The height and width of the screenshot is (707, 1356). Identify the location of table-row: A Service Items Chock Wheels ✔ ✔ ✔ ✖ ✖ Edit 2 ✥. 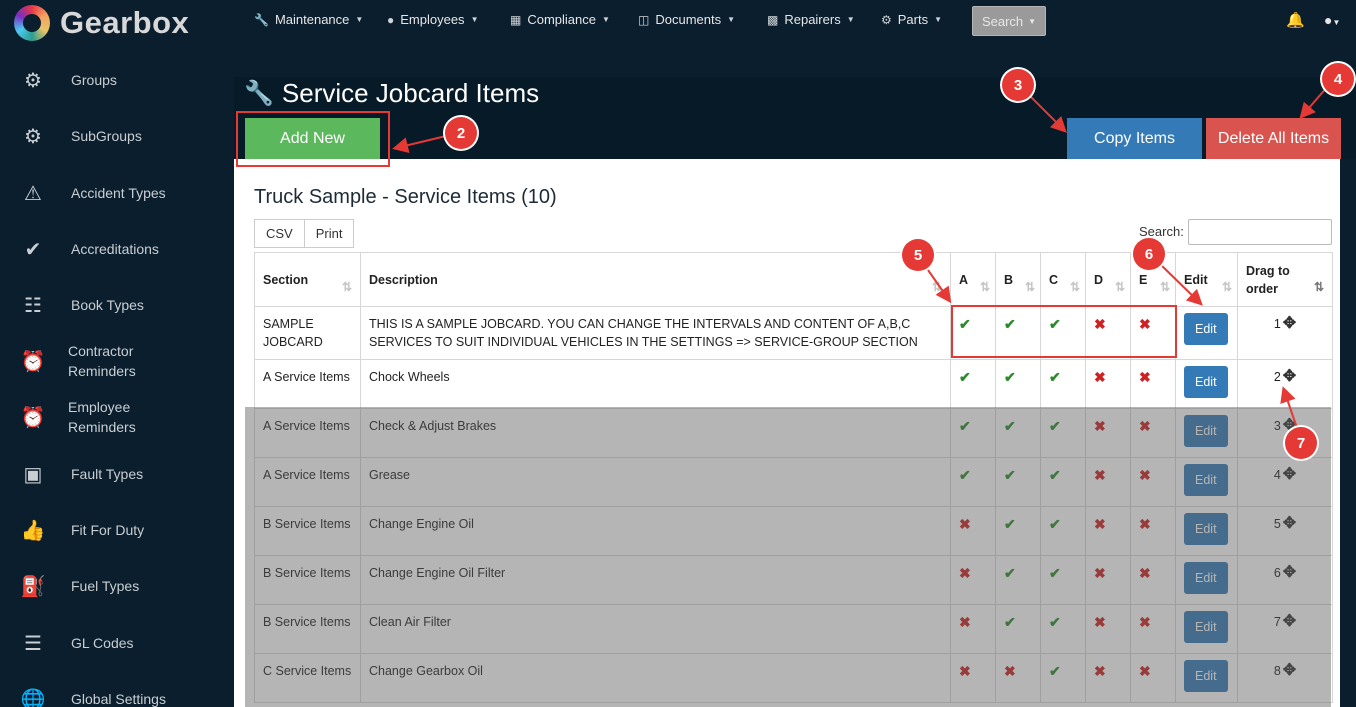
(793, 384).